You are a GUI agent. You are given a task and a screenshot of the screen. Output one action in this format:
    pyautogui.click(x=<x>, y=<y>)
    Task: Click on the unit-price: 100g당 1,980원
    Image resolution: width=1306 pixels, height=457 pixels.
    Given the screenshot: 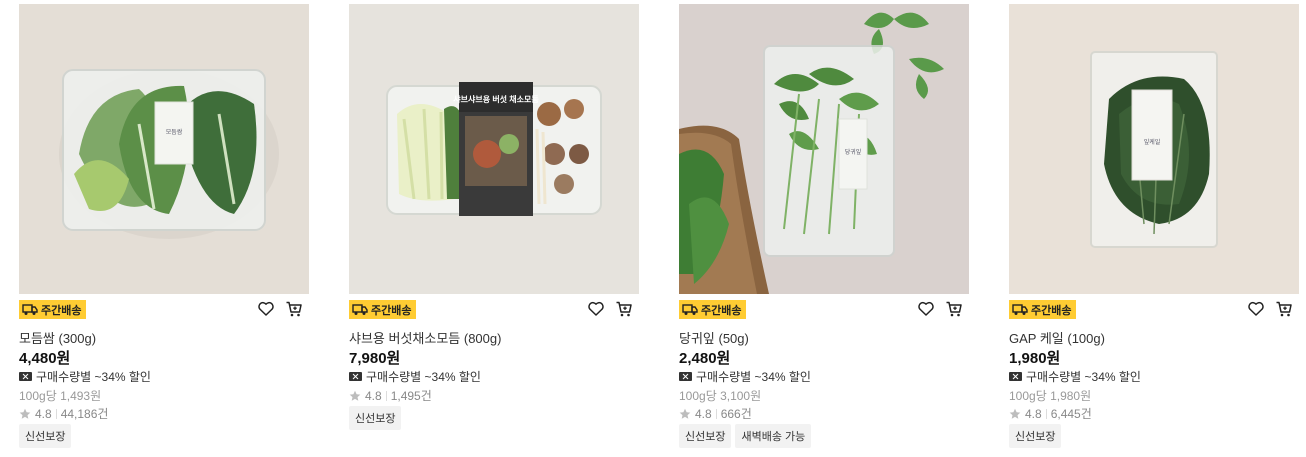 What is the action you would take?
    pyautogui.click(x=1050, y=396)
    